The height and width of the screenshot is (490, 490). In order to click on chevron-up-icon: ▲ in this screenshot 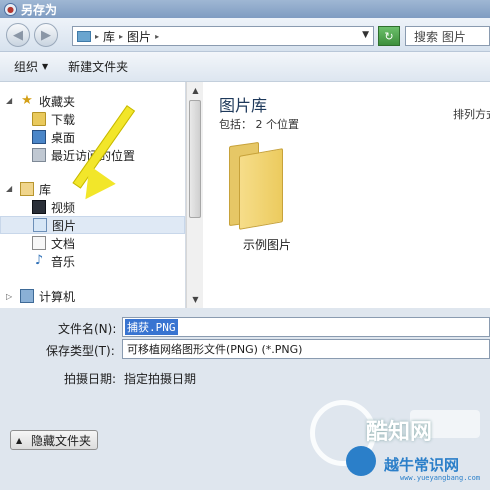, I will do `click(19, 440)`.